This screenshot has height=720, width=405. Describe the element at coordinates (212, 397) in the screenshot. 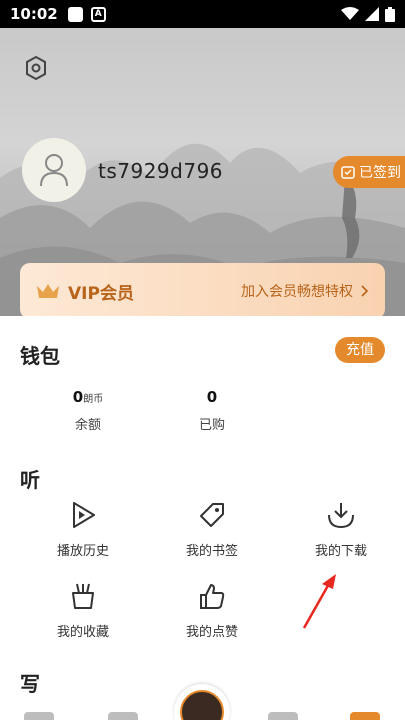

I see `purchased-value: 0` at that location.